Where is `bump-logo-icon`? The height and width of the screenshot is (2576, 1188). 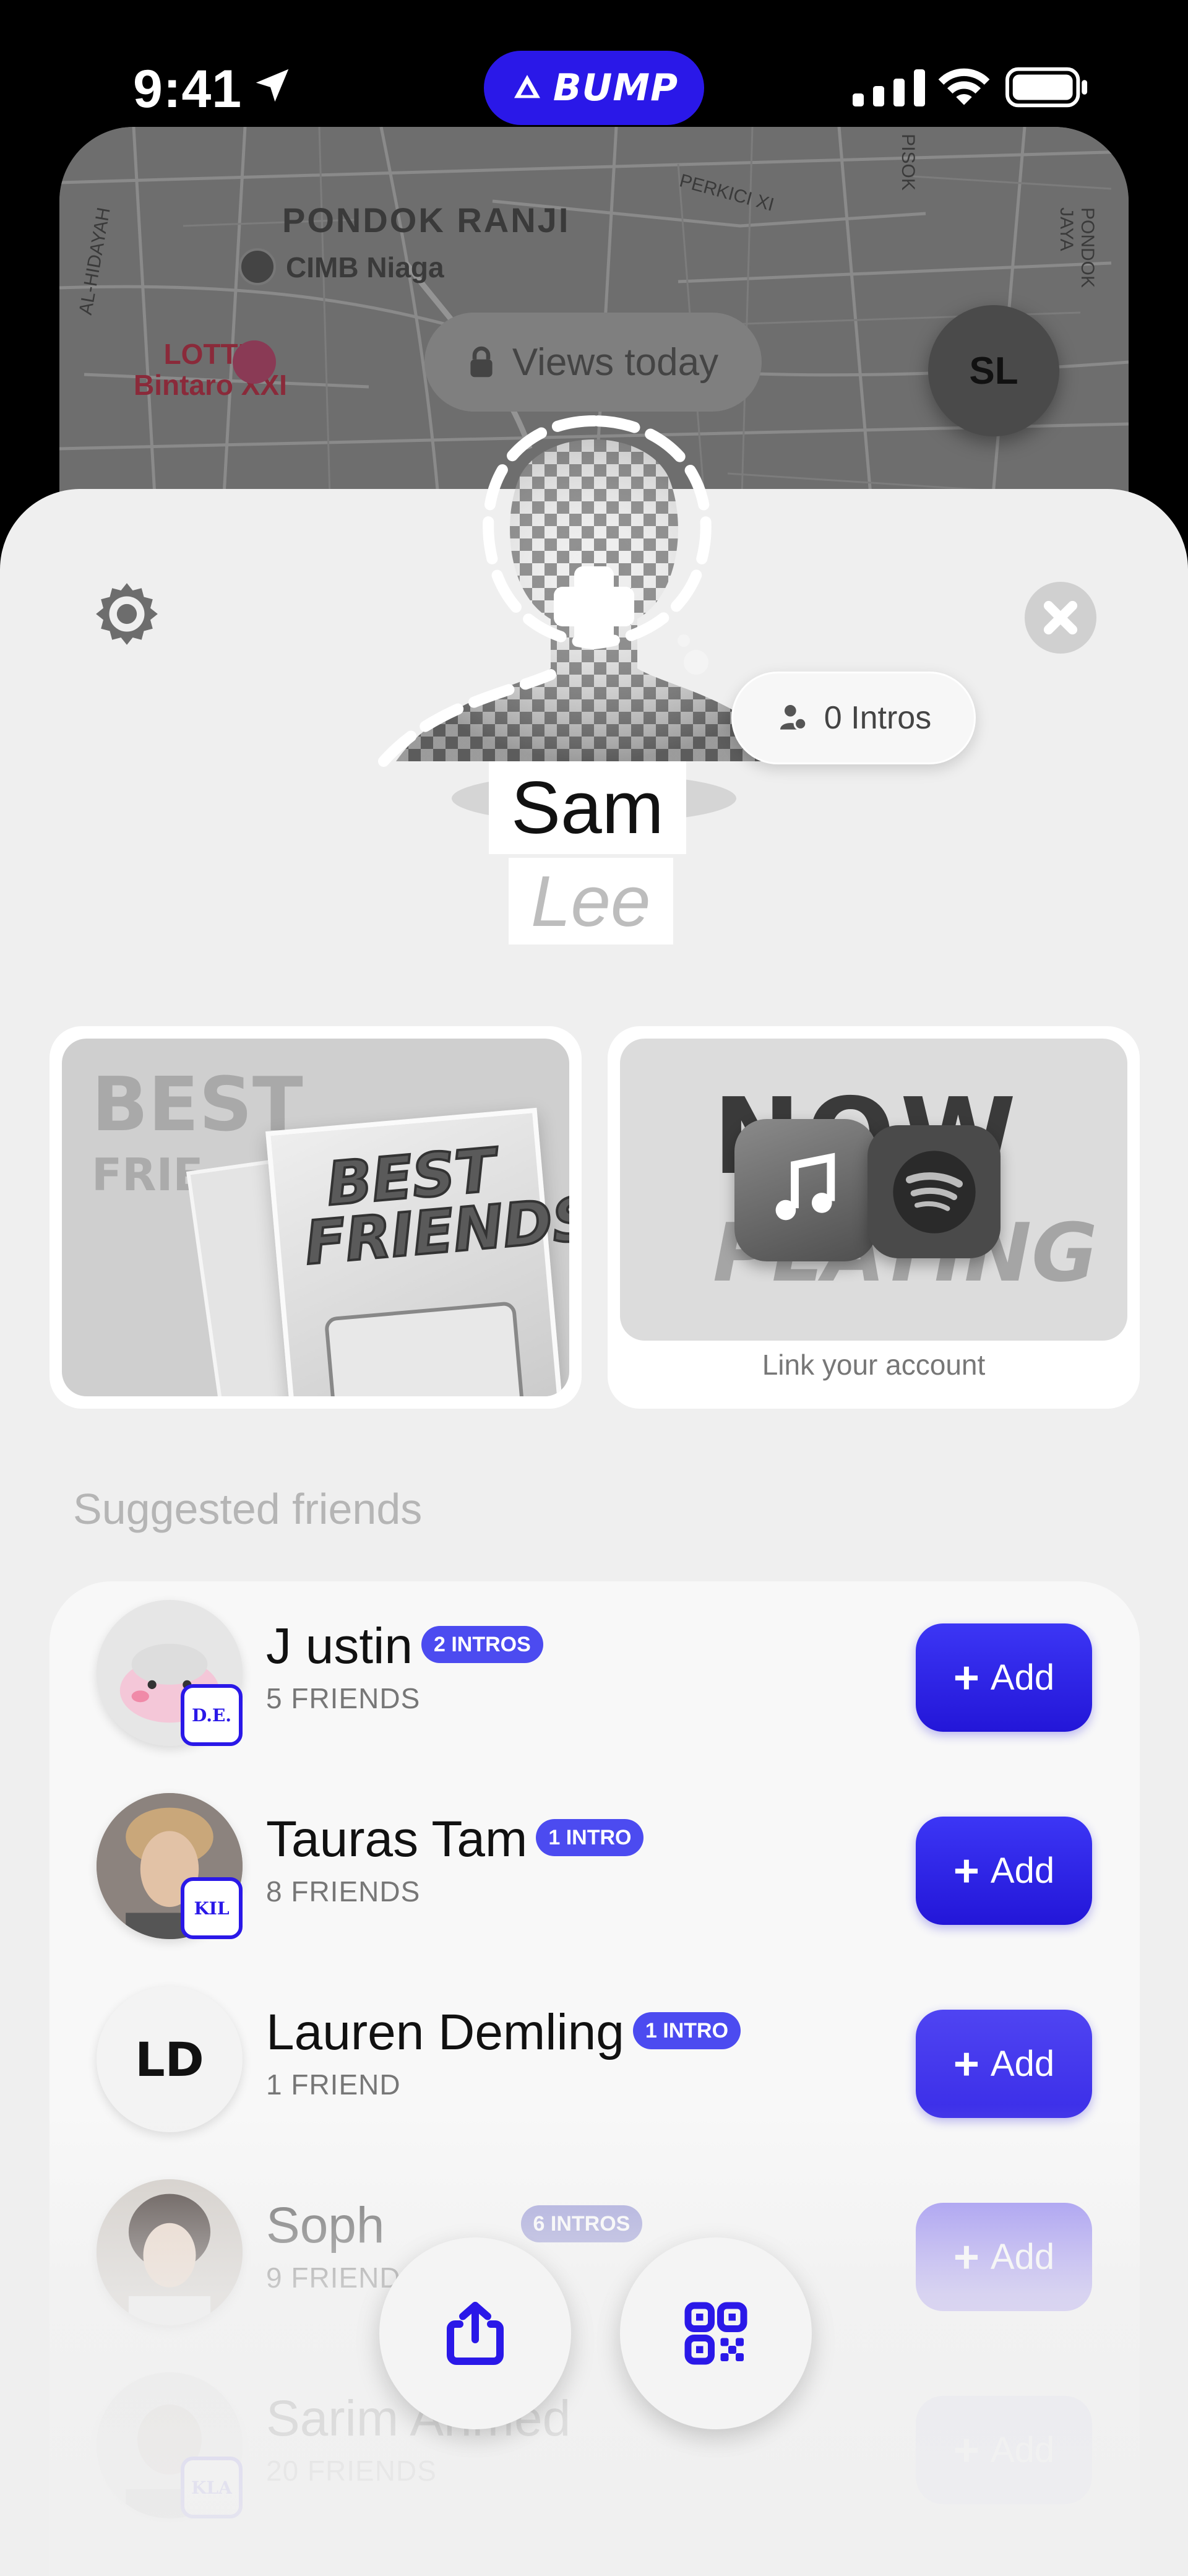 bump-logo-icon is located at coordinates (527, 86).